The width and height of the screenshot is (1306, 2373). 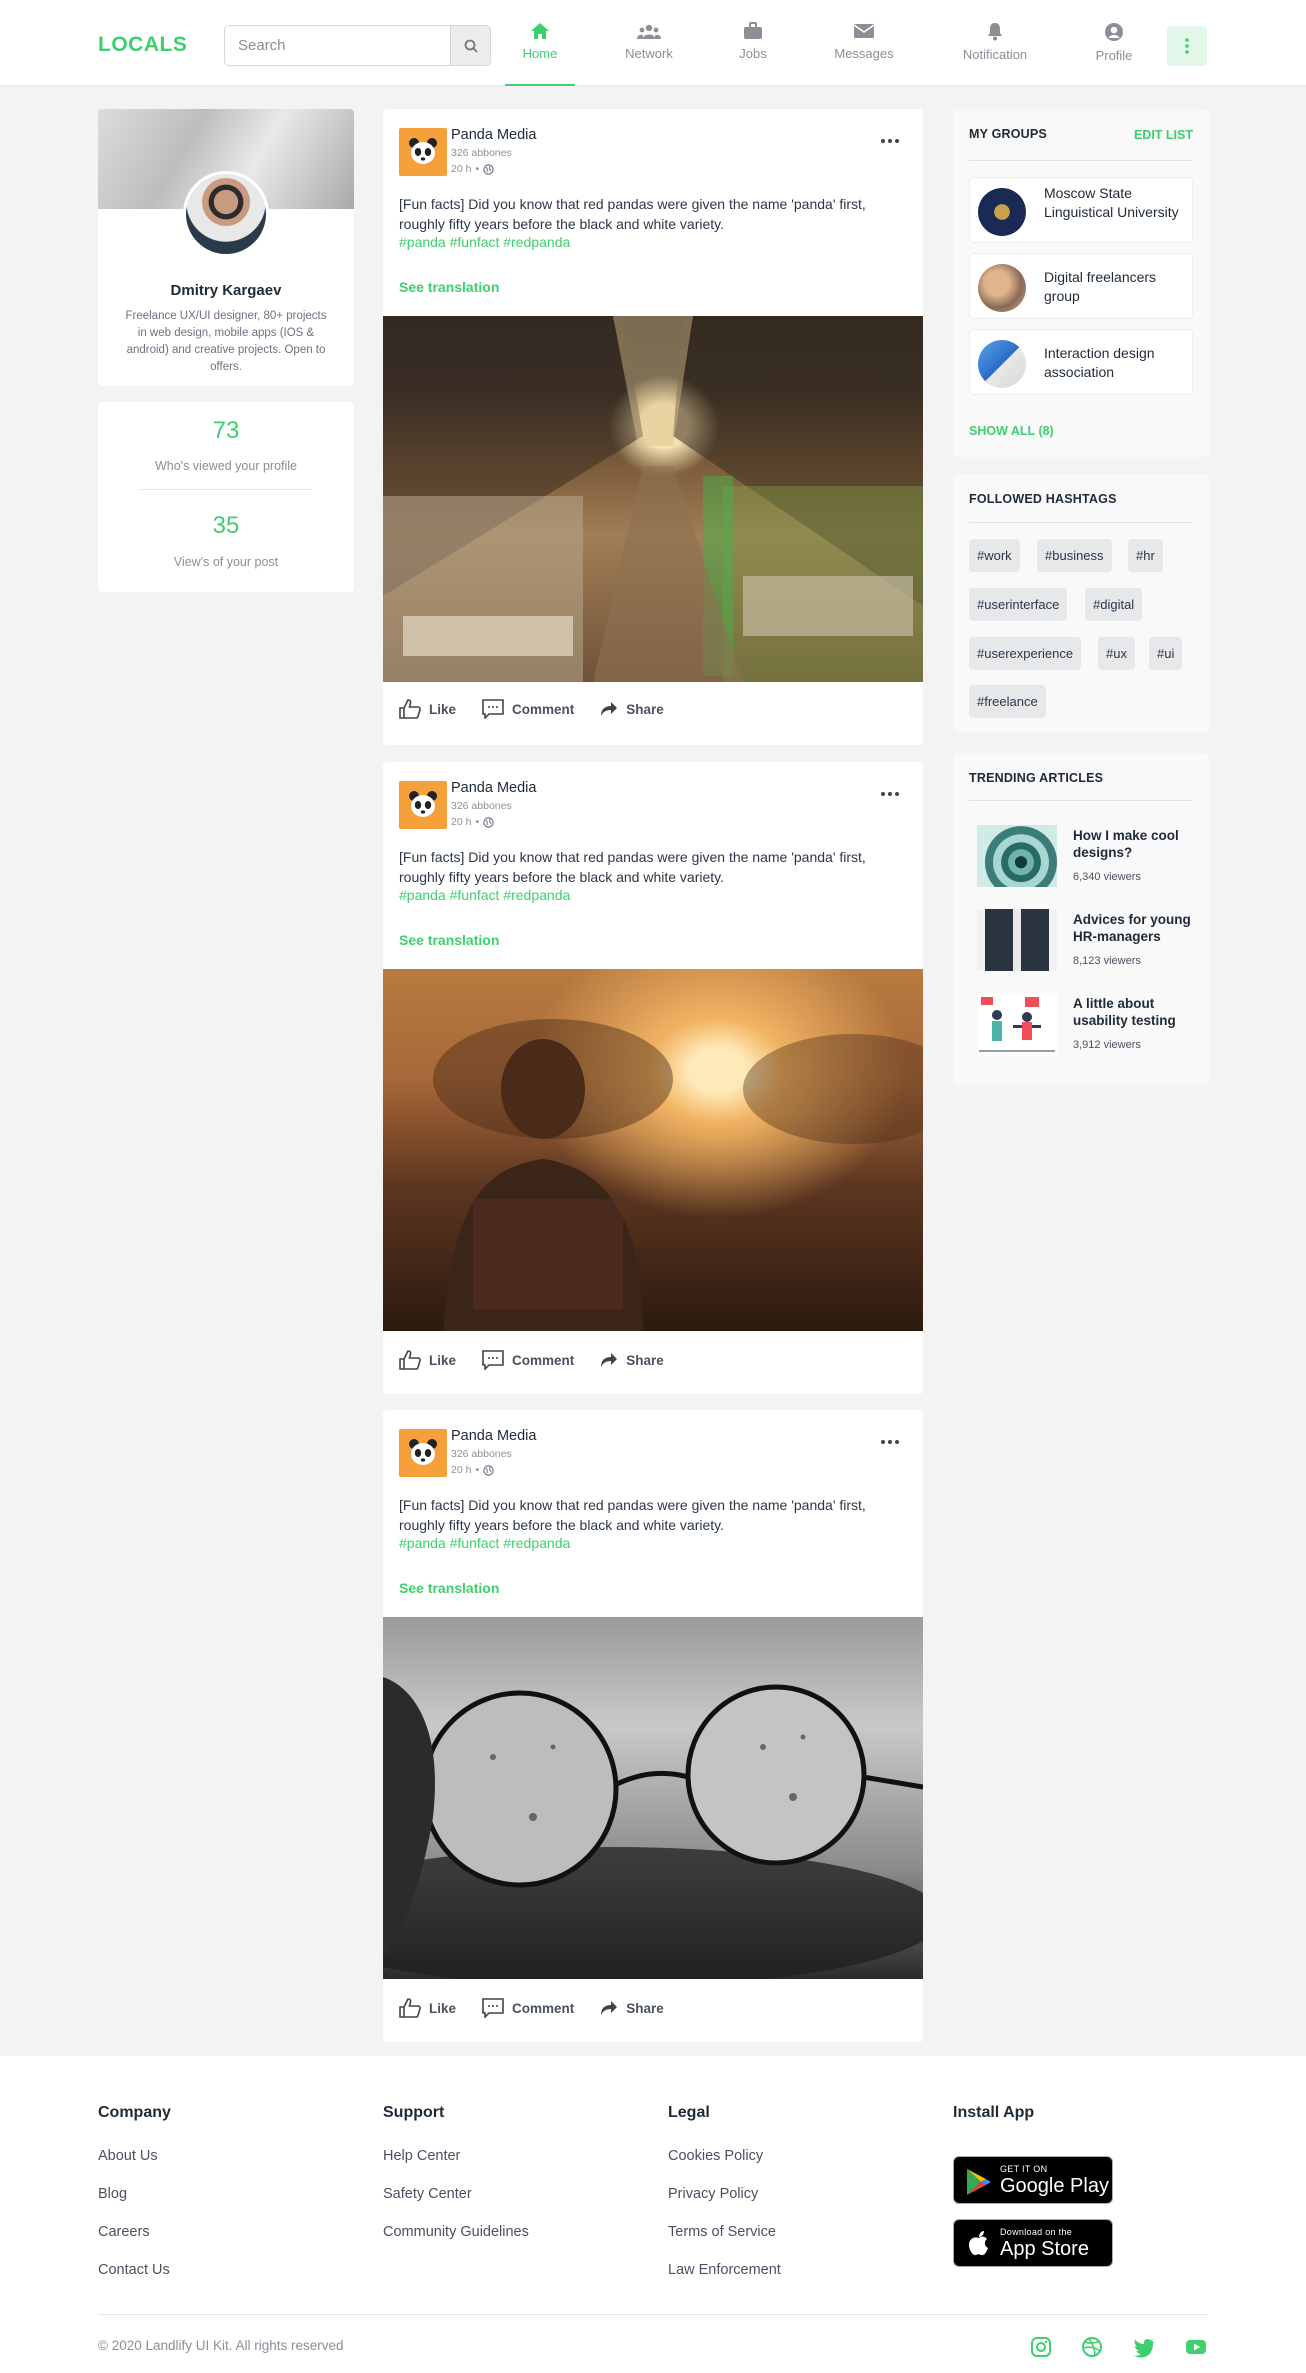 What do you see at coordinates (653, 1150) in the screenshot?
I see `post-image-sunset-woman` at bounding box center [653, 1150].